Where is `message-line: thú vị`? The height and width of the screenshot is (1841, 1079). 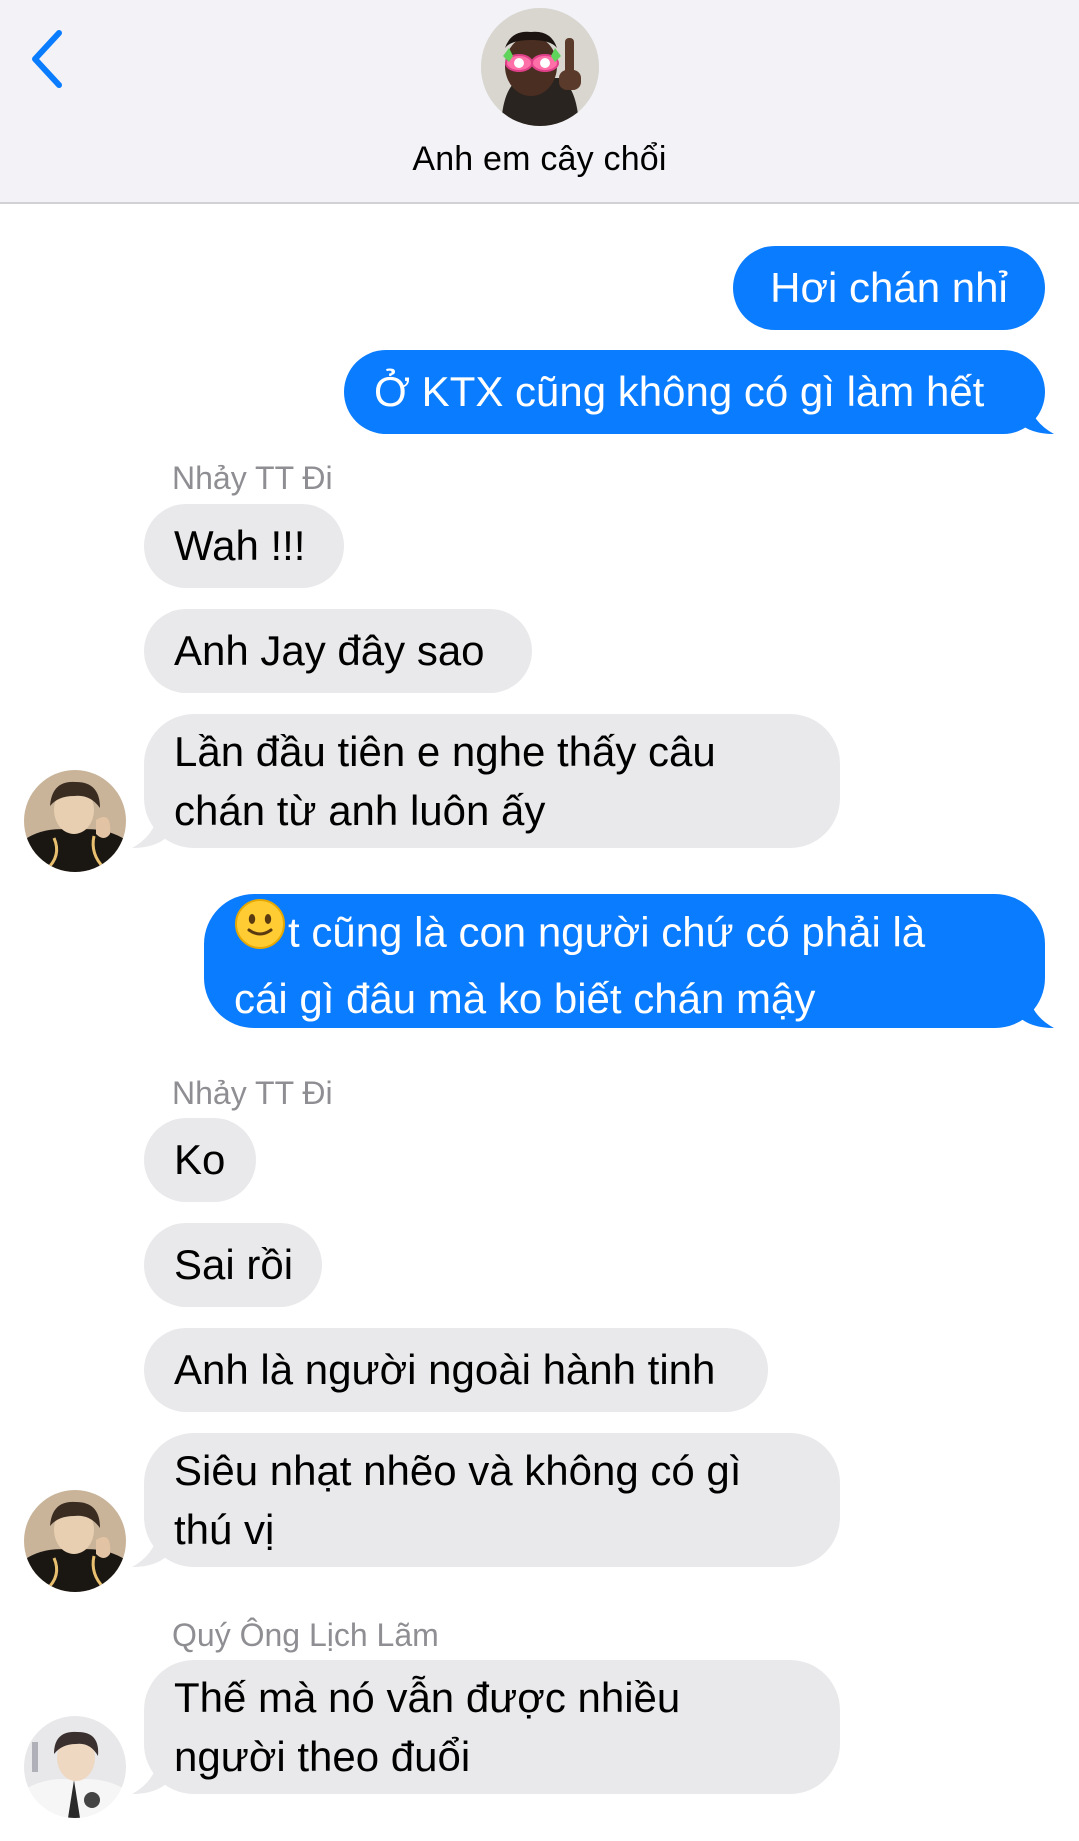 message-line: thú vị is located at coordinates (224, 1529).